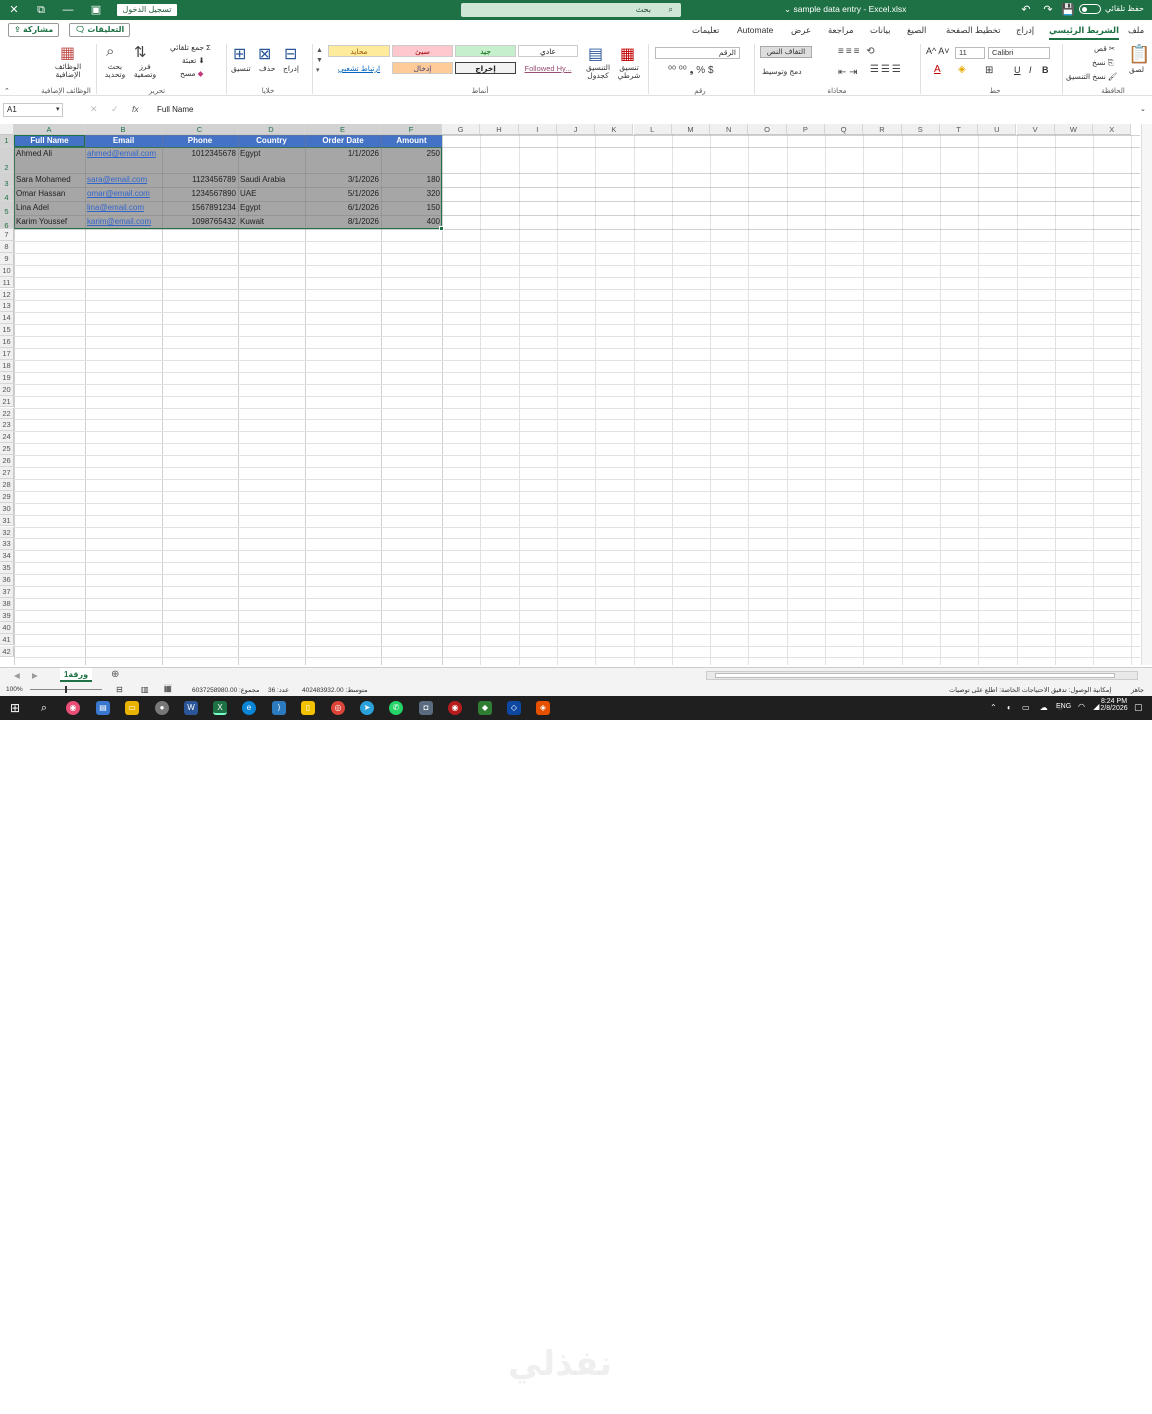 This screenshot has width=1152, height=1414. What do you see at coordinates (200, 129) in the screenshot?
I see `column-header-c: C` at bounding box center [200, 129].